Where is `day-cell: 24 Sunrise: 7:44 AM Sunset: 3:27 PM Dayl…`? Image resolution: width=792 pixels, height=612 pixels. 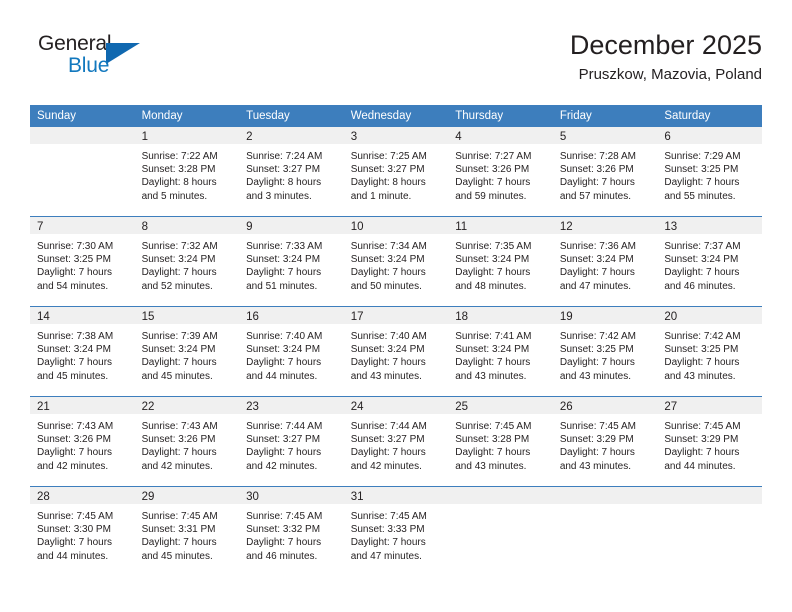
day-cell: 24 Sunrise: 7:44 AM Sunset: 3:27 PM Dayl… is located at coordinates (396, 441).